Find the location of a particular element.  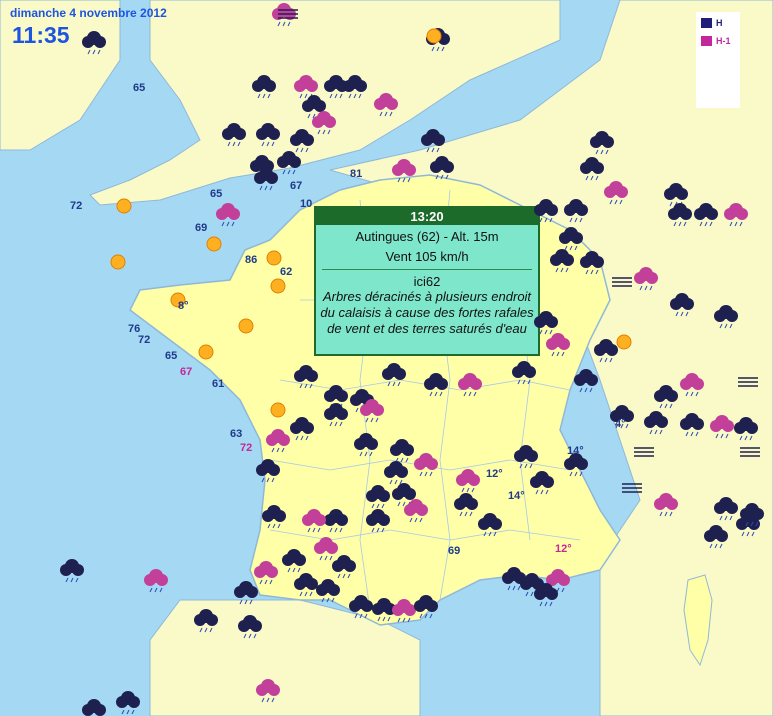

wind-speed-label: 69 is located at coordinates (454, 551).